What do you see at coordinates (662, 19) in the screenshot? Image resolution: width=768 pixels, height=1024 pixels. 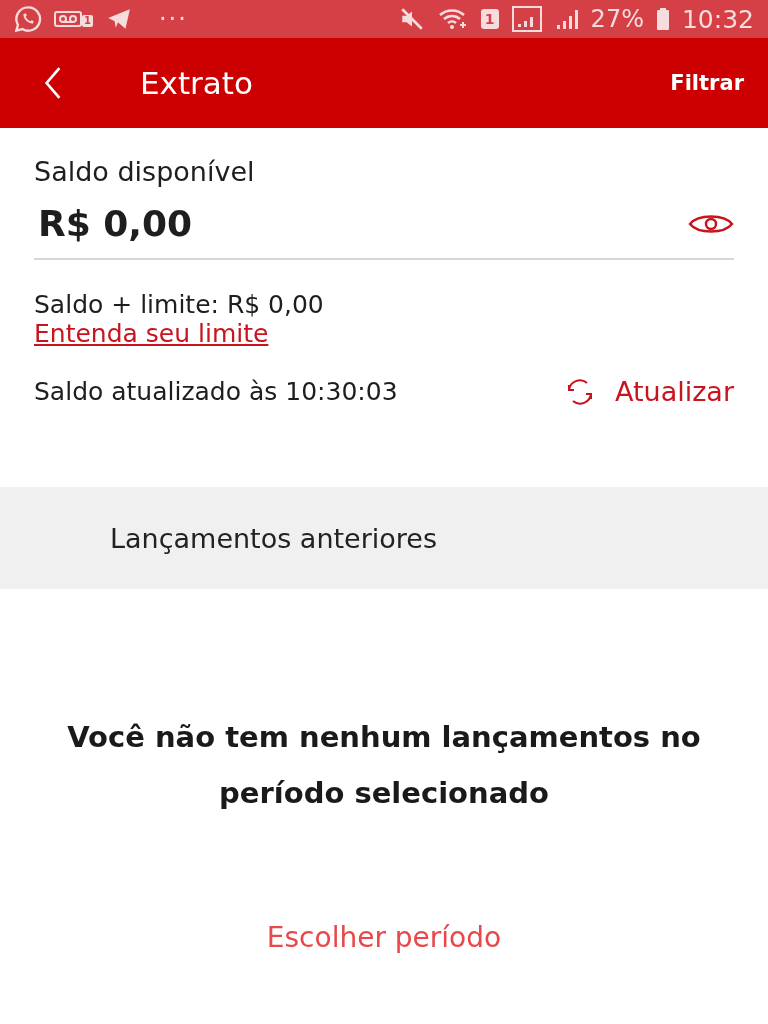 I see `battery-icon` at bounding box center [662, 19].